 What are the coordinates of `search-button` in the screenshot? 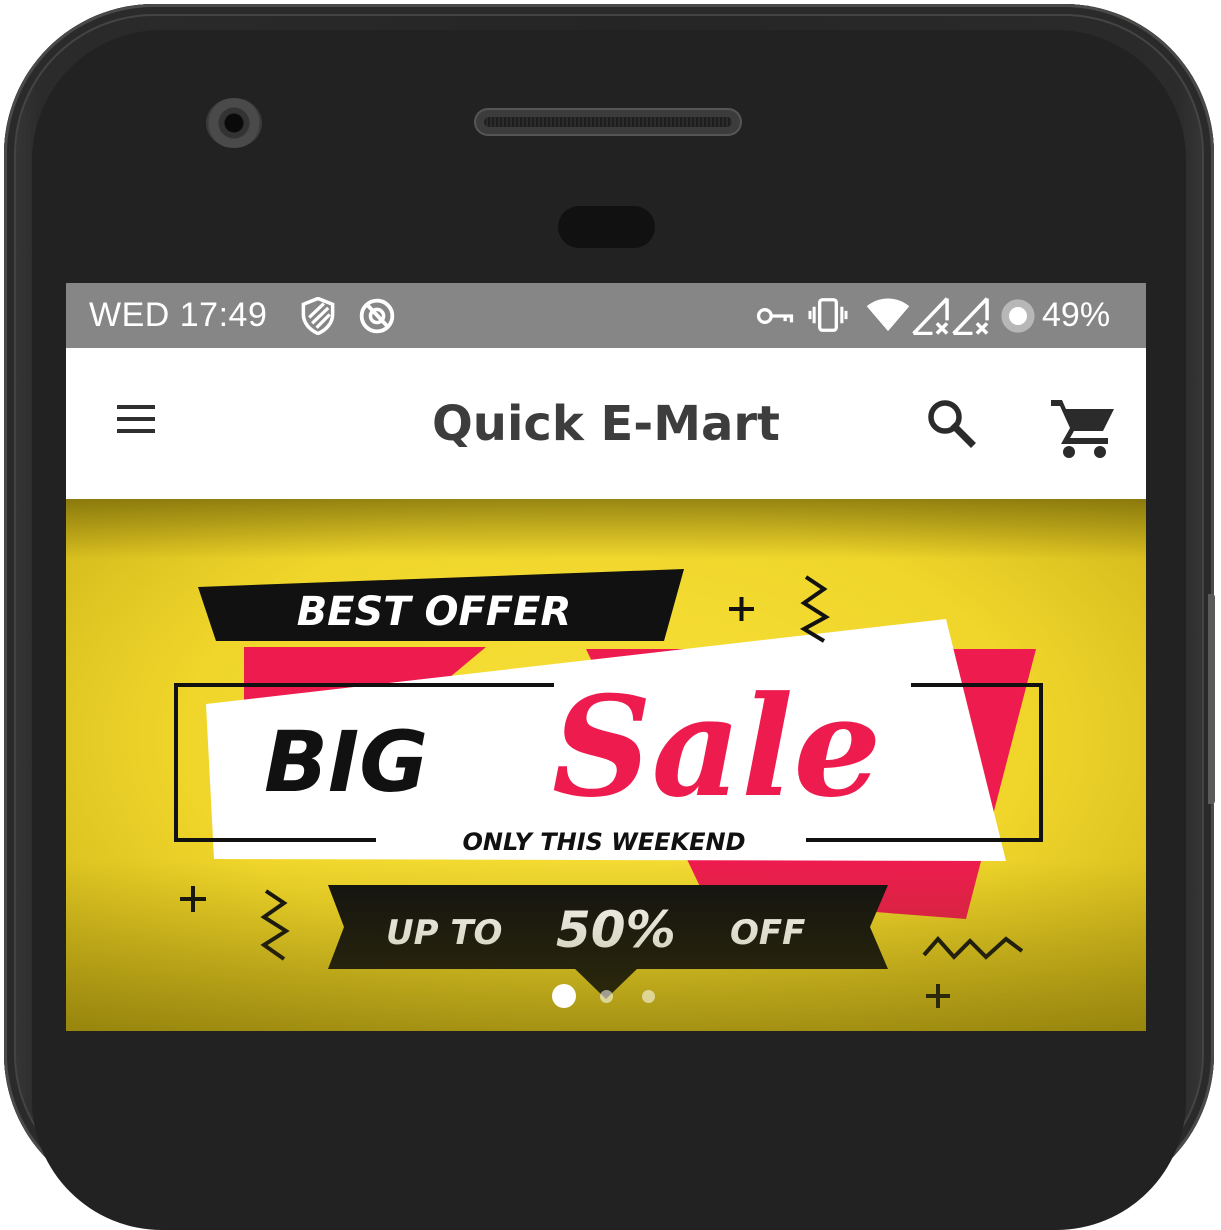 It's located at (951, 423).